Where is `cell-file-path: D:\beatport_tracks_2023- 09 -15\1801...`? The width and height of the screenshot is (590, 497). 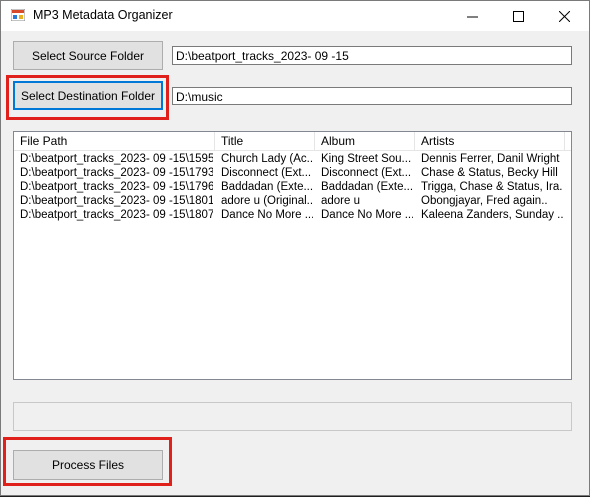 cell-file-path: D:\beatport_tracks_2023- 09 -15\1801... is located at coordinates (116, 201).